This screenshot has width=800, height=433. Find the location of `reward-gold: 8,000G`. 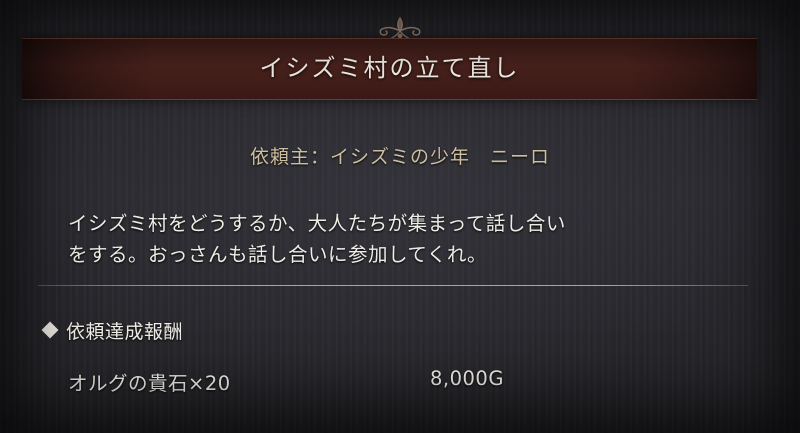

reward-gold: 8,000G is located at coordinates (467, 378).